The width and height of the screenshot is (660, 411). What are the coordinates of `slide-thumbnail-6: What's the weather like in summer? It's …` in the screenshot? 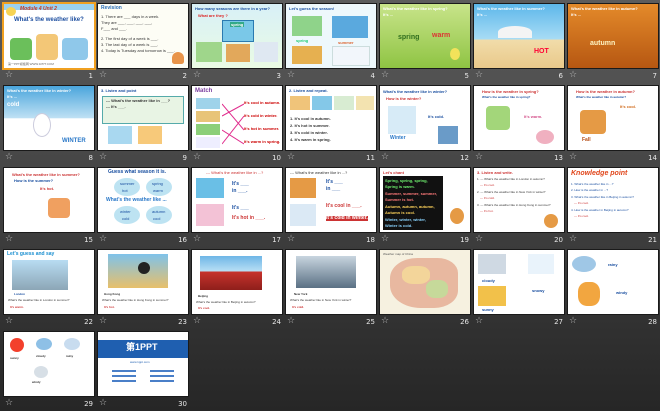 It's located at (519, 36).